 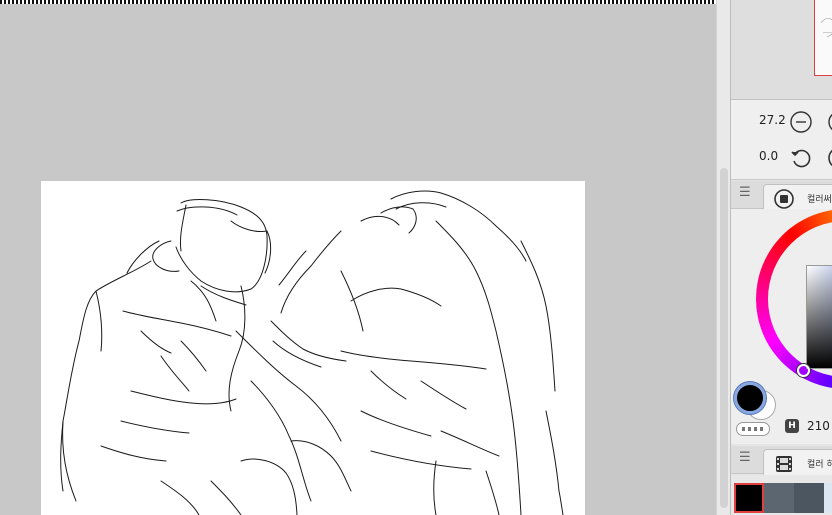 What do you see at coordinates (826, 28) in the screenshot?
I see `navigator-thumbnail-icon` at bounding box center [826, 28].